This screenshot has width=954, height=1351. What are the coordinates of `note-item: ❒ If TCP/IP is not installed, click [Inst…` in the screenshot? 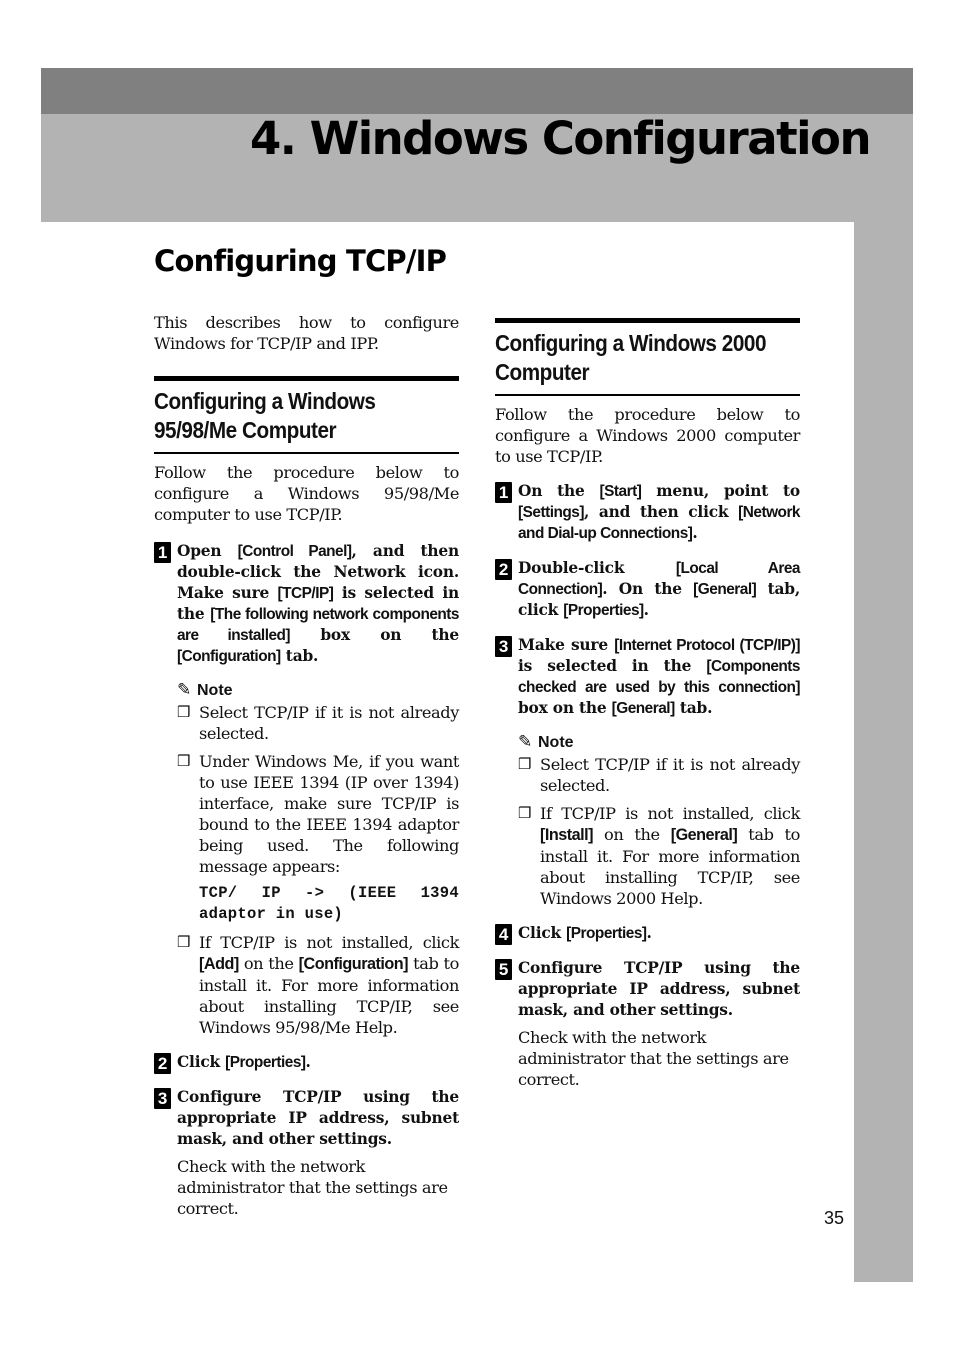 It's located at (659, 856).